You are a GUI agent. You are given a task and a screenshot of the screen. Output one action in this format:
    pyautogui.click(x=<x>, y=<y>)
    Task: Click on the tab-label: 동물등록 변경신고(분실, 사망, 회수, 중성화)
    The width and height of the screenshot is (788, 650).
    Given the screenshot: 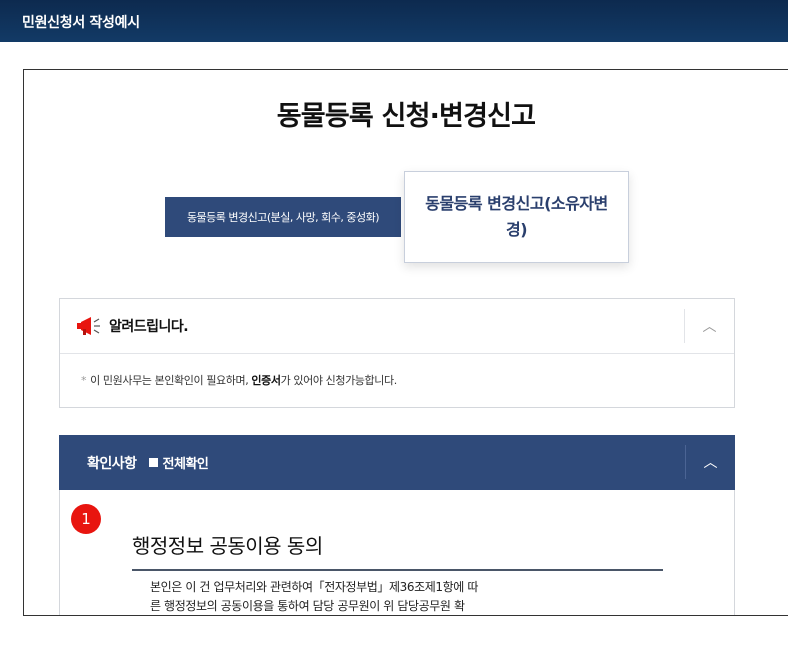 What is the action you would take?
    pyautogui.click(x=283, y=217)
    